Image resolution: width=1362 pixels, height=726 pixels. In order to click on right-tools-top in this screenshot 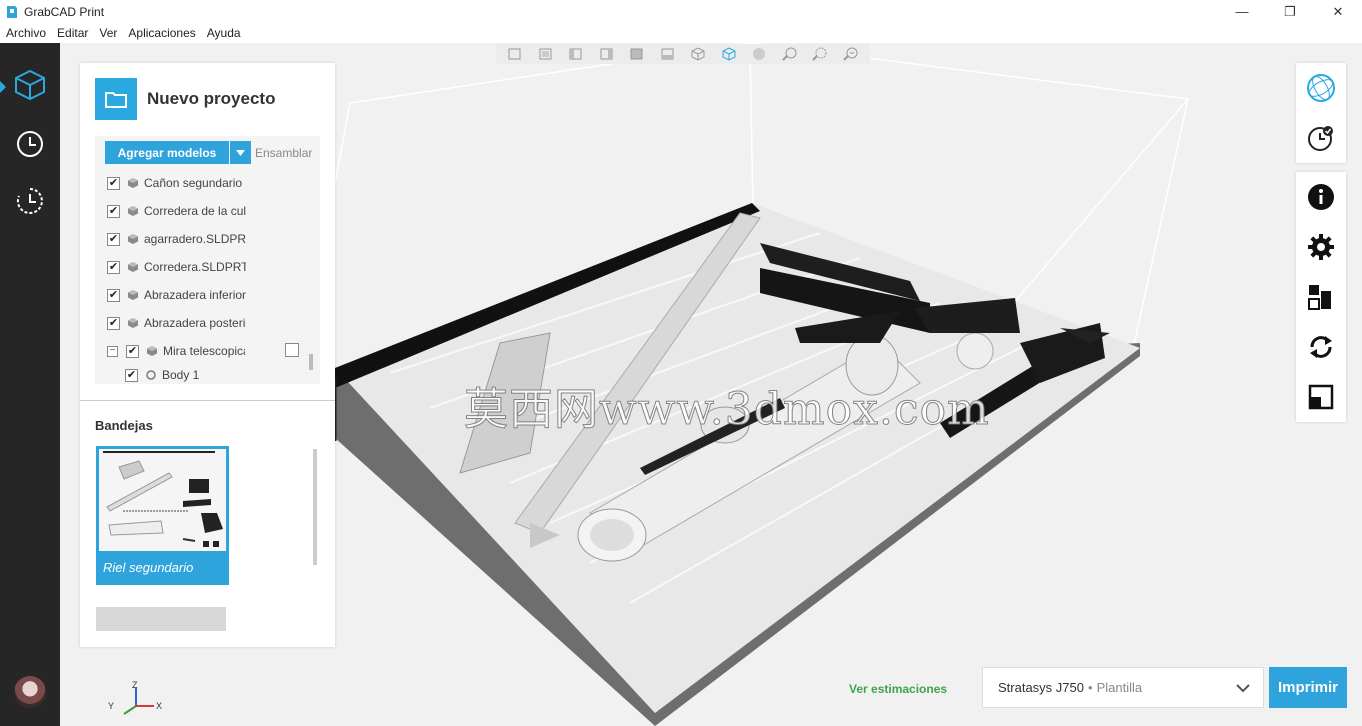, I will do `click(1321, 113)`.